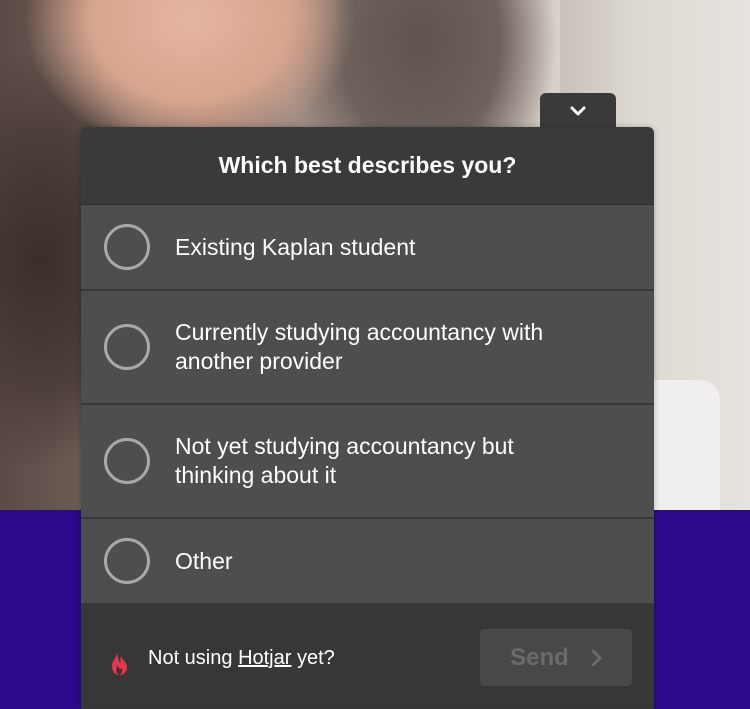 Image resolution: width=750 pixels, height=709 pixels. Describe the element at coordinates (264, 658) in the screenshot. I see `hotjar-link: Hotjar` at that location.